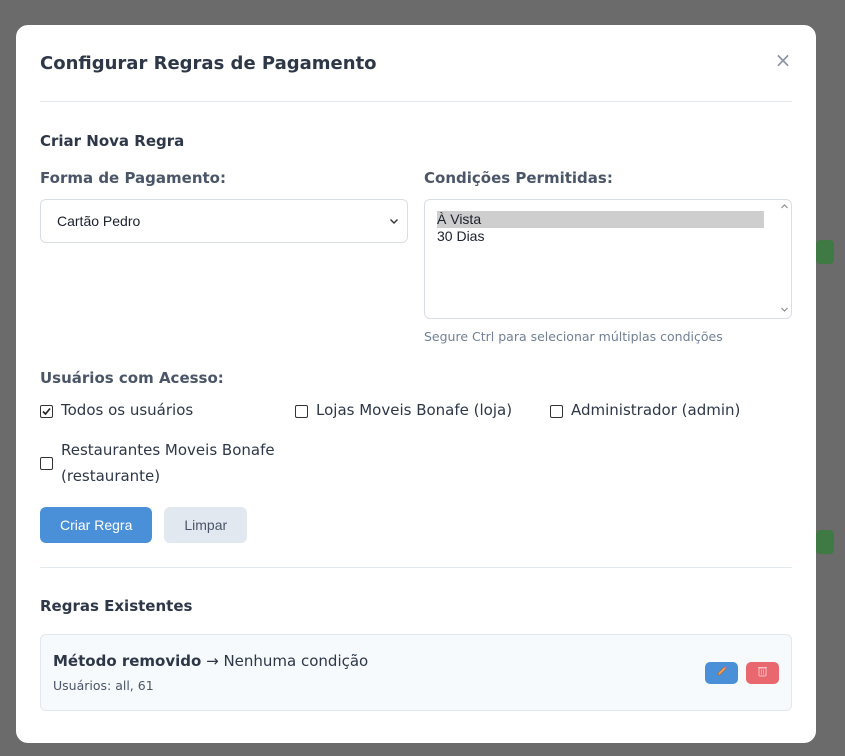 The image size is (845, 756). I want to click on payment-column: Forma de Pagamento: Cartão Pedro, so click(224, 256).